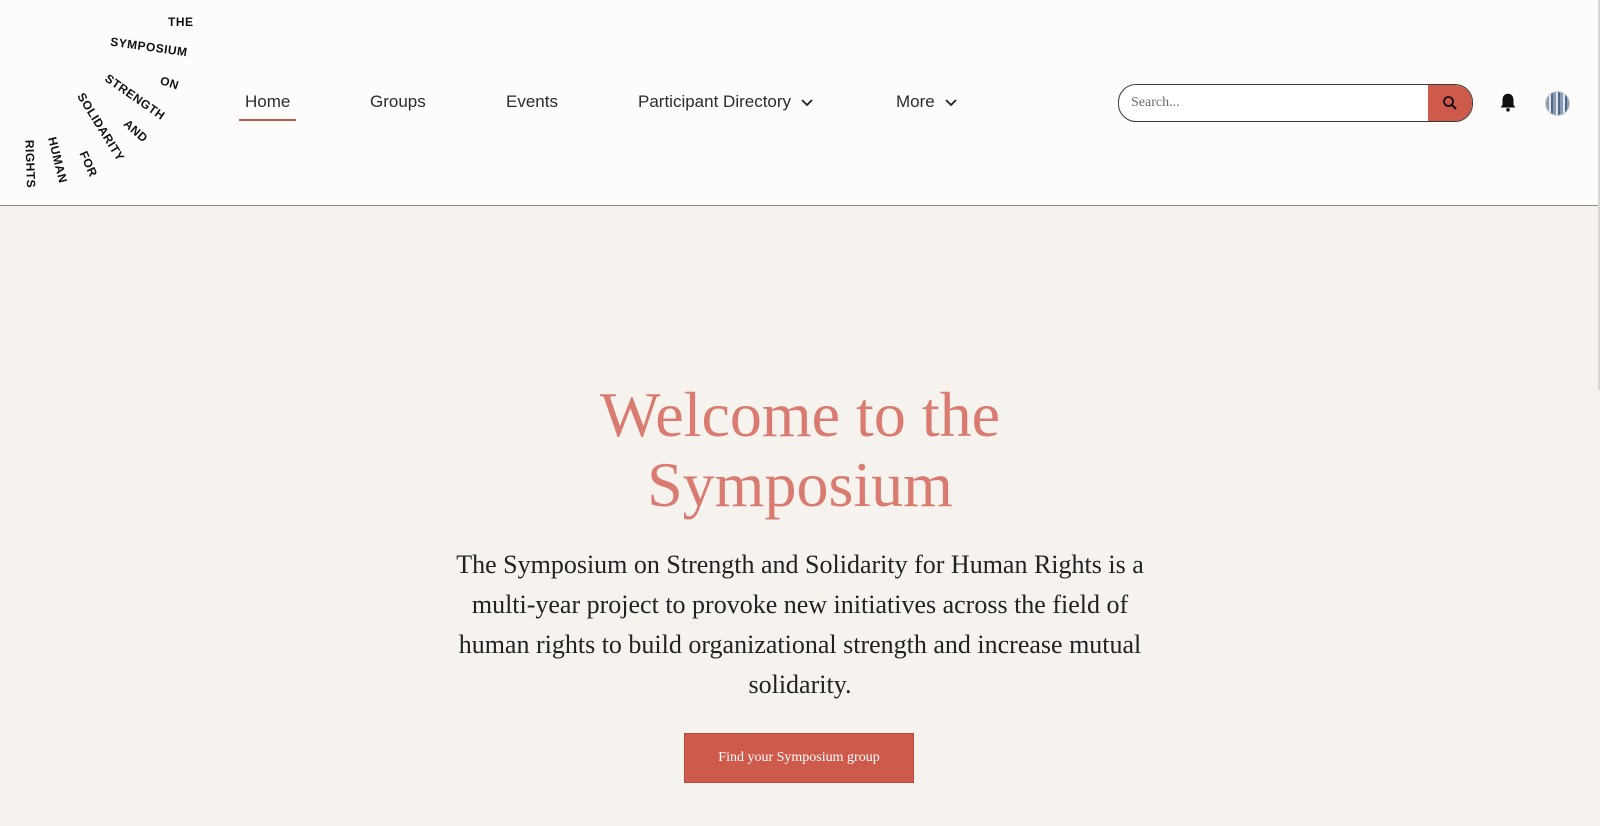  I want to click on hero-title-line-1: Welcome to the, so click(800, 414).